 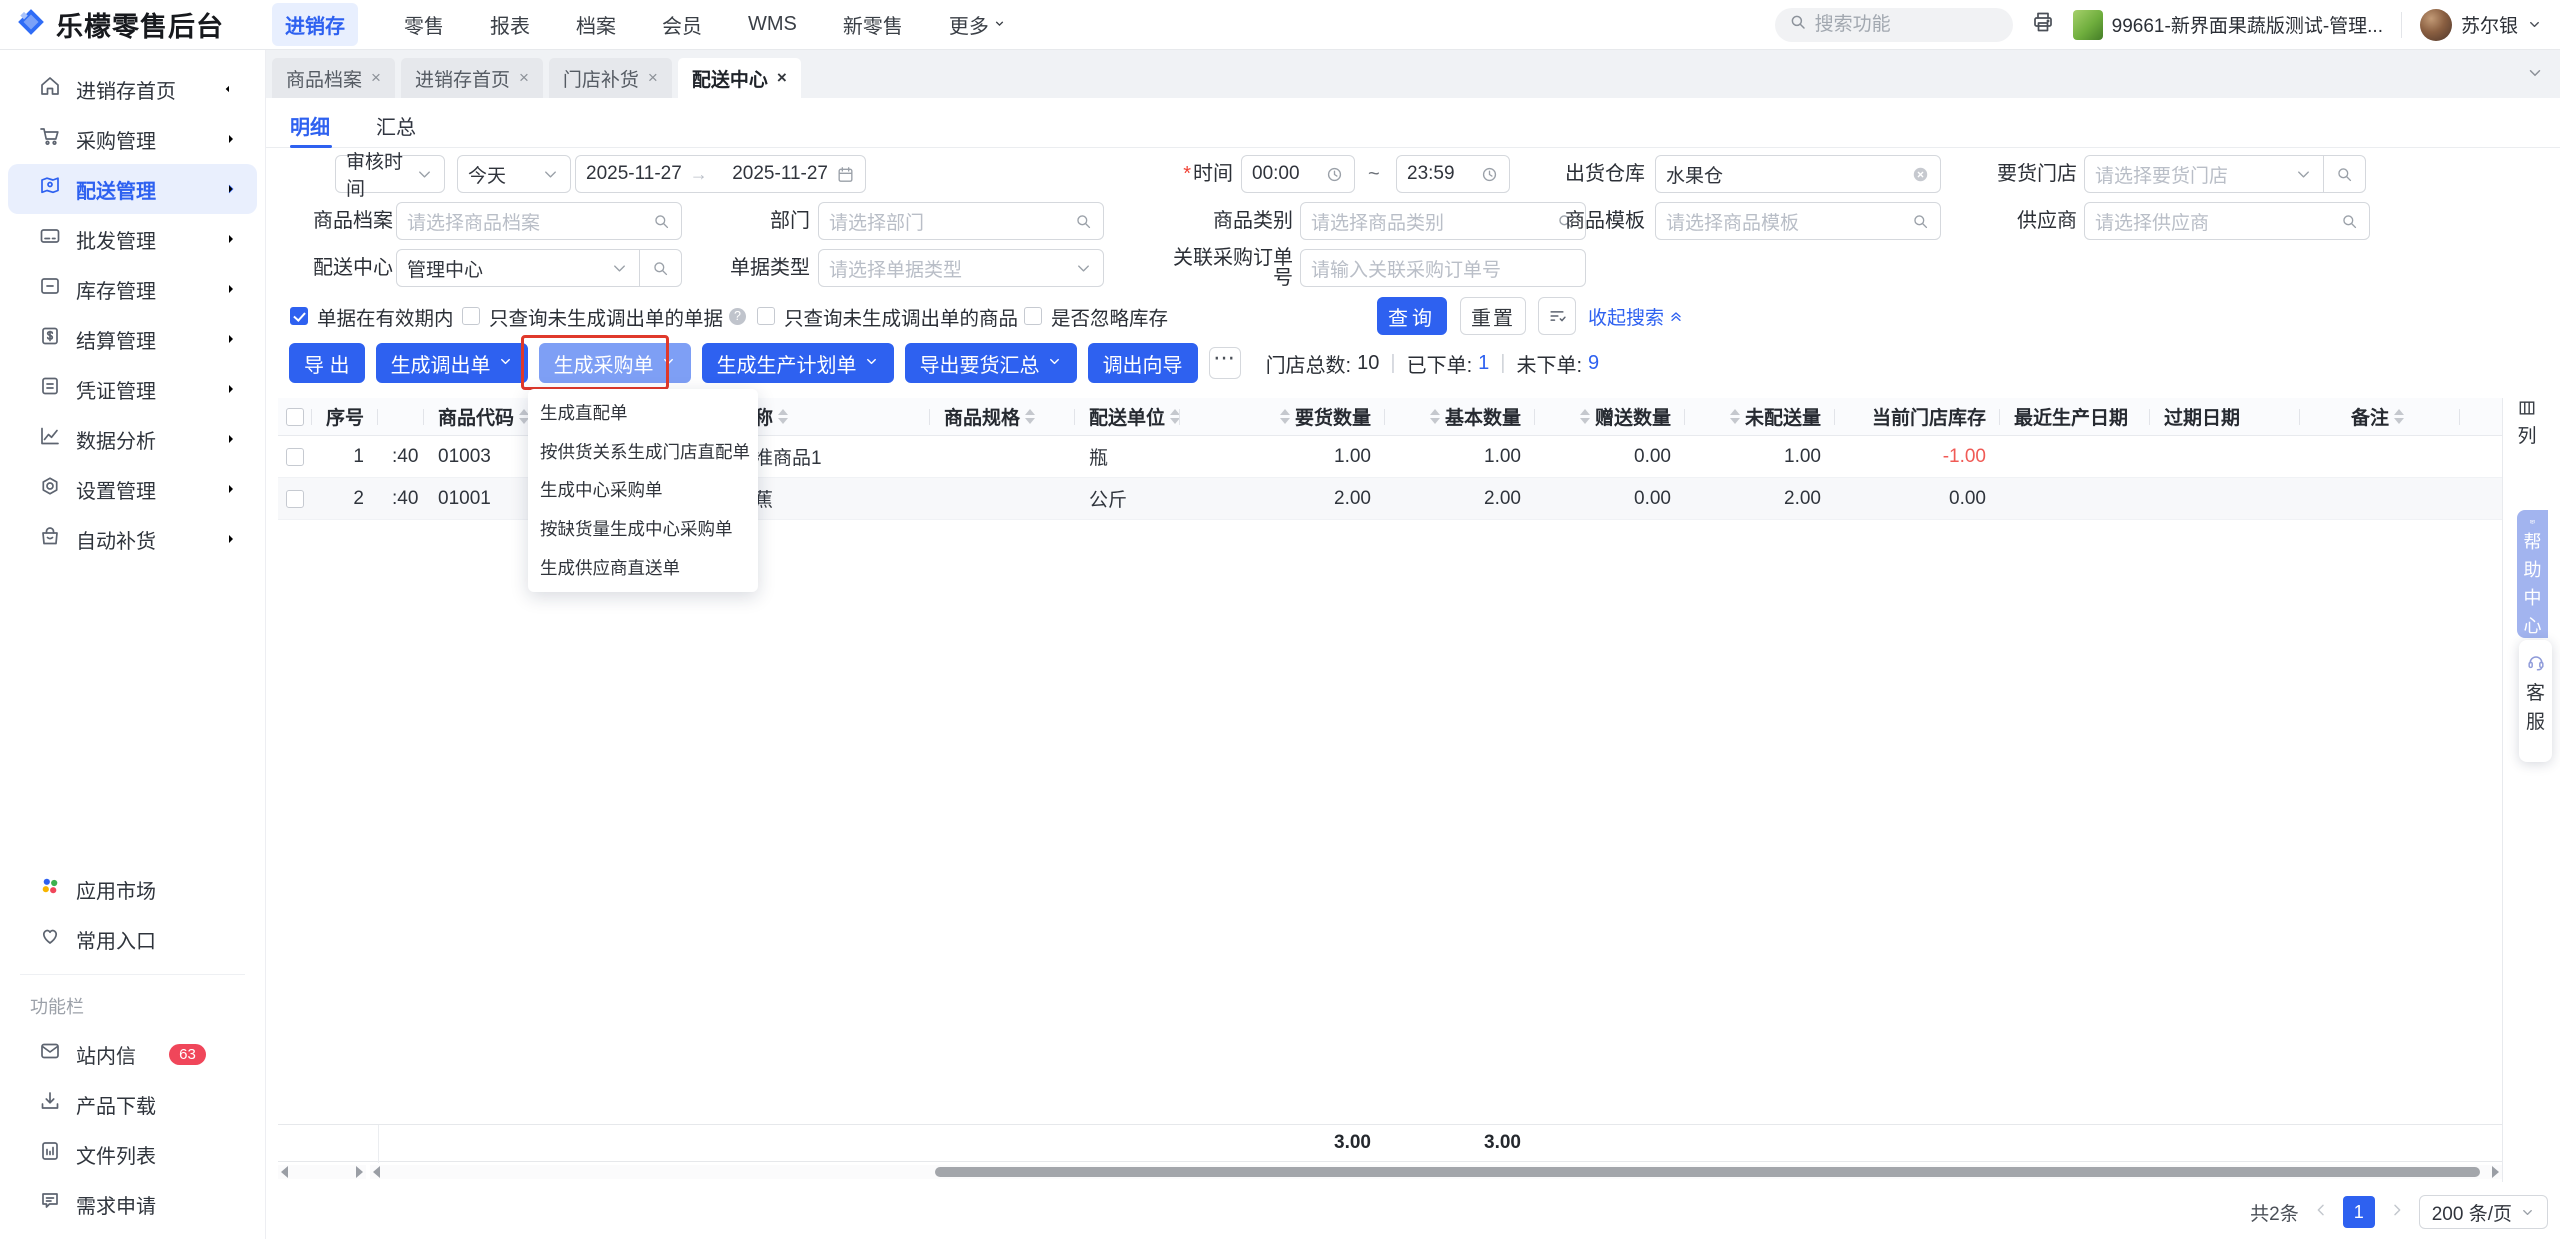 I want to click on menu-item-按供货关系生成门店直配单: 按供货关系生成门店直配单, so click(x=643, y=452).